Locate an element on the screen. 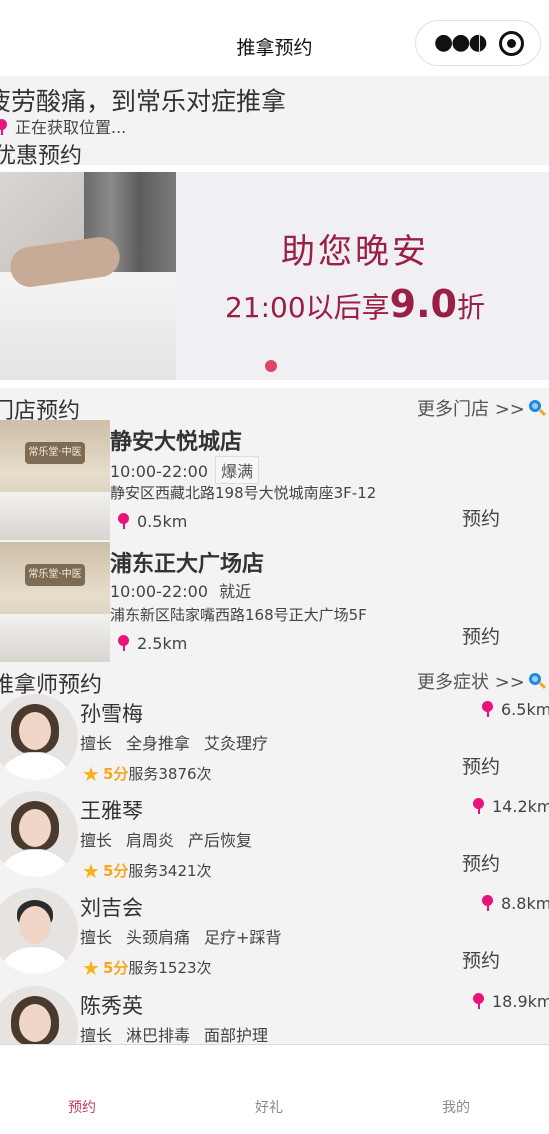 The image size is (549, 1134). miniprogram-capsule: ●●● is located at coordinates (478, 43).